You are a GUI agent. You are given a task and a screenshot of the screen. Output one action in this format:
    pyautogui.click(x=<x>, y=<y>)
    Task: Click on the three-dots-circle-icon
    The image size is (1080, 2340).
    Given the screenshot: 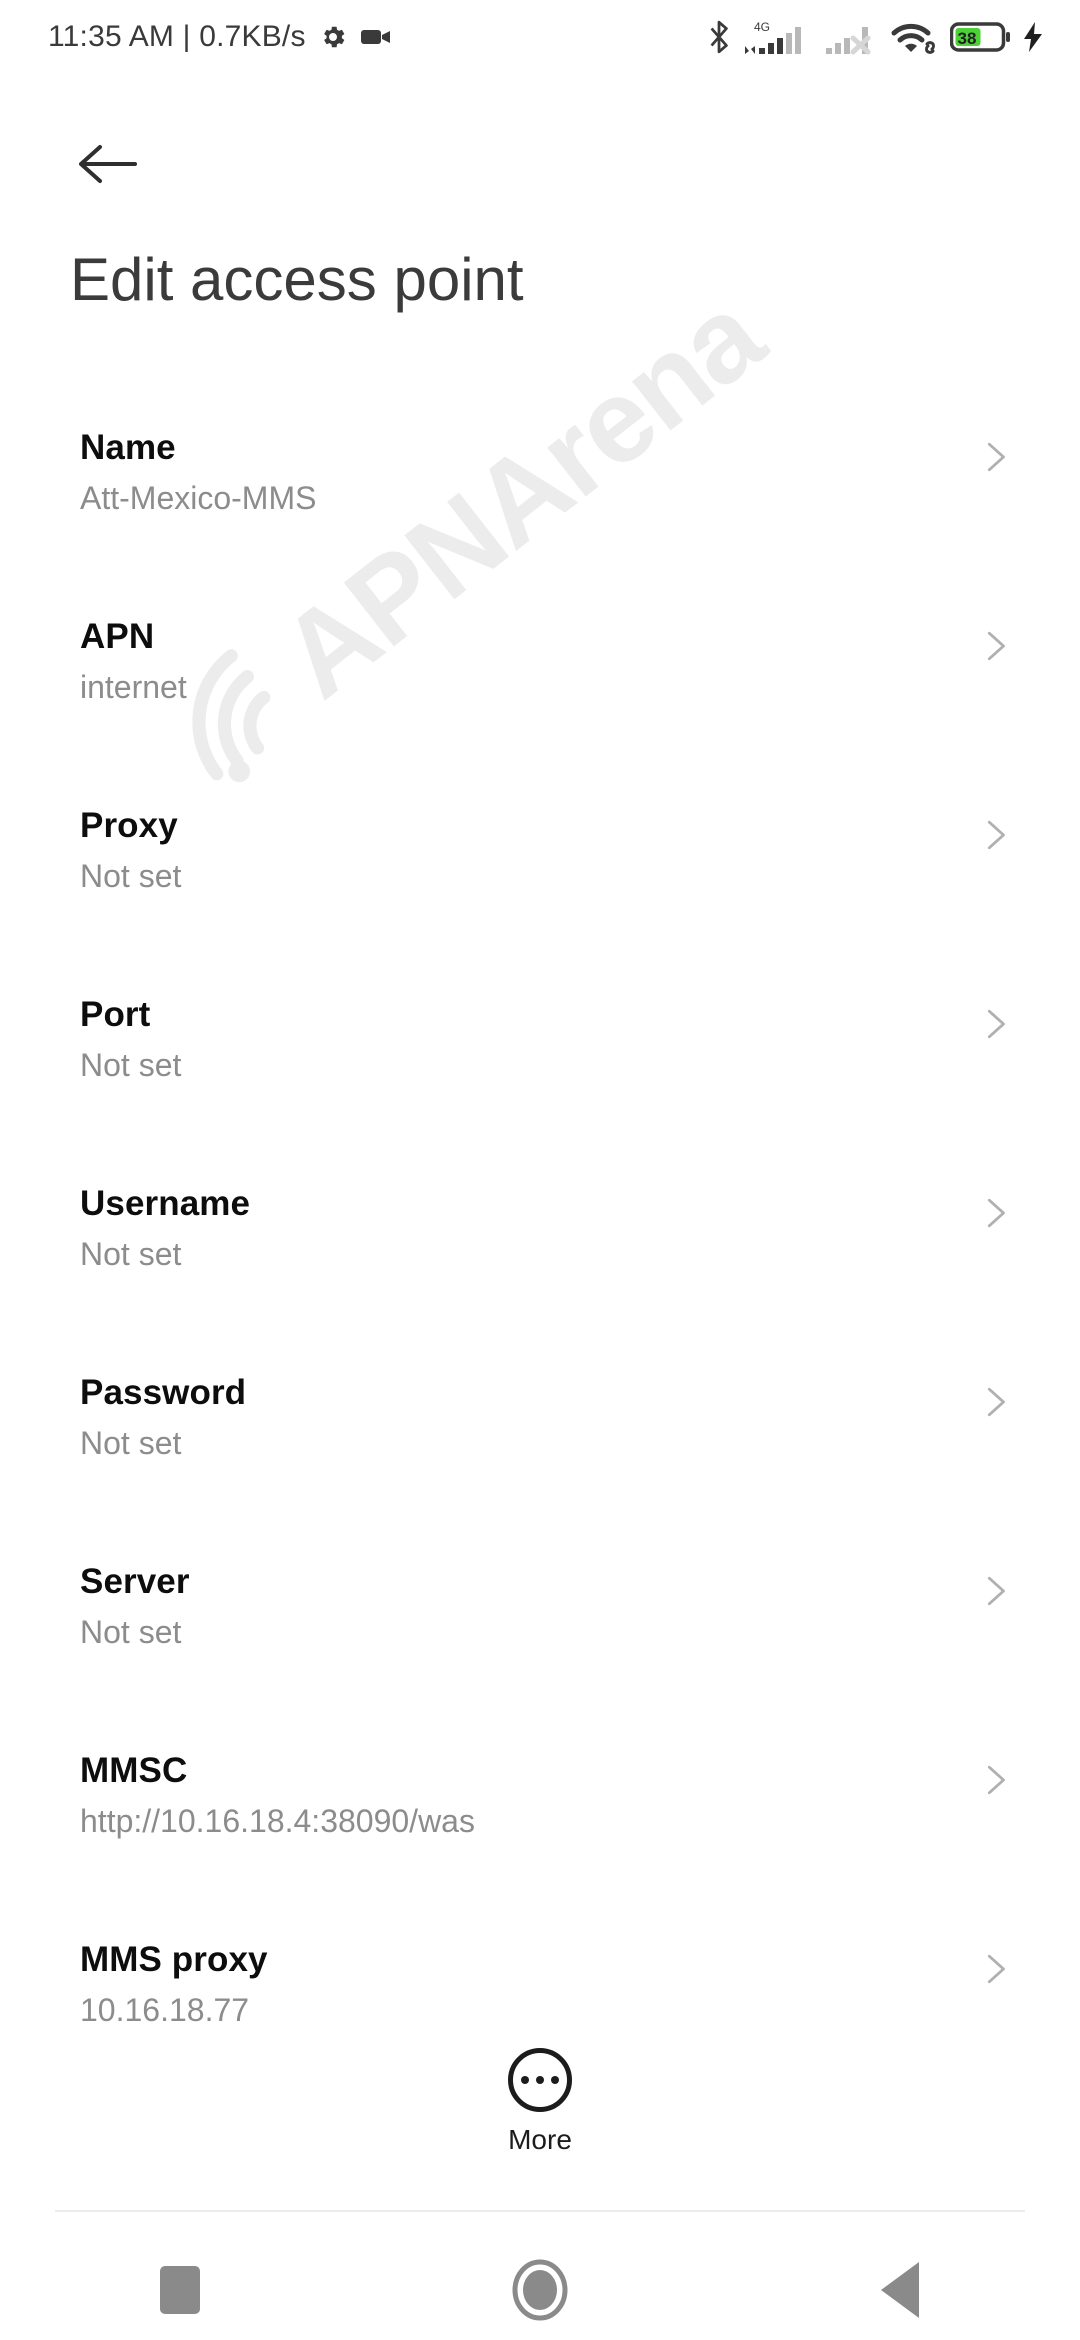 What is the action you would take?
    pyautogui.click(x=540, y=2080)
    